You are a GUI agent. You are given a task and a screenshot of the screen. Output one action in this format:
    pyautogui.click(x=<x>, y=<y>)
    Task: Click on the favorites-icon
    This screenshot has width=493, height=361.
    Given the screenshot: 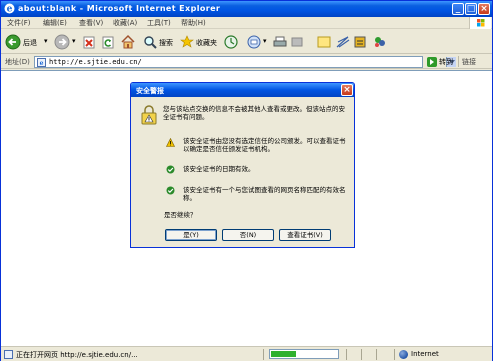 What is the action you would take?
    pyautogui.click(x=187, y=42)
    